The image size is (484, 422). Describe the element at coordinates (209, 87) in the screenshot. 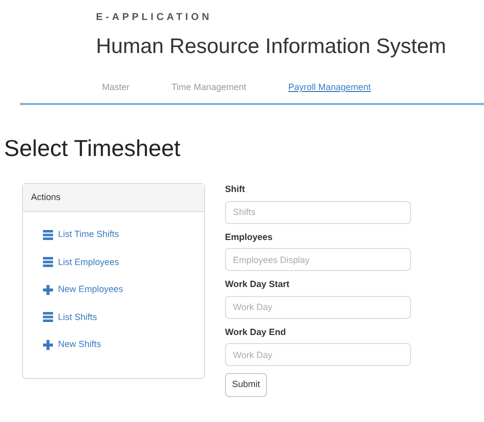

I see `nav-link: Time Management` at that location.